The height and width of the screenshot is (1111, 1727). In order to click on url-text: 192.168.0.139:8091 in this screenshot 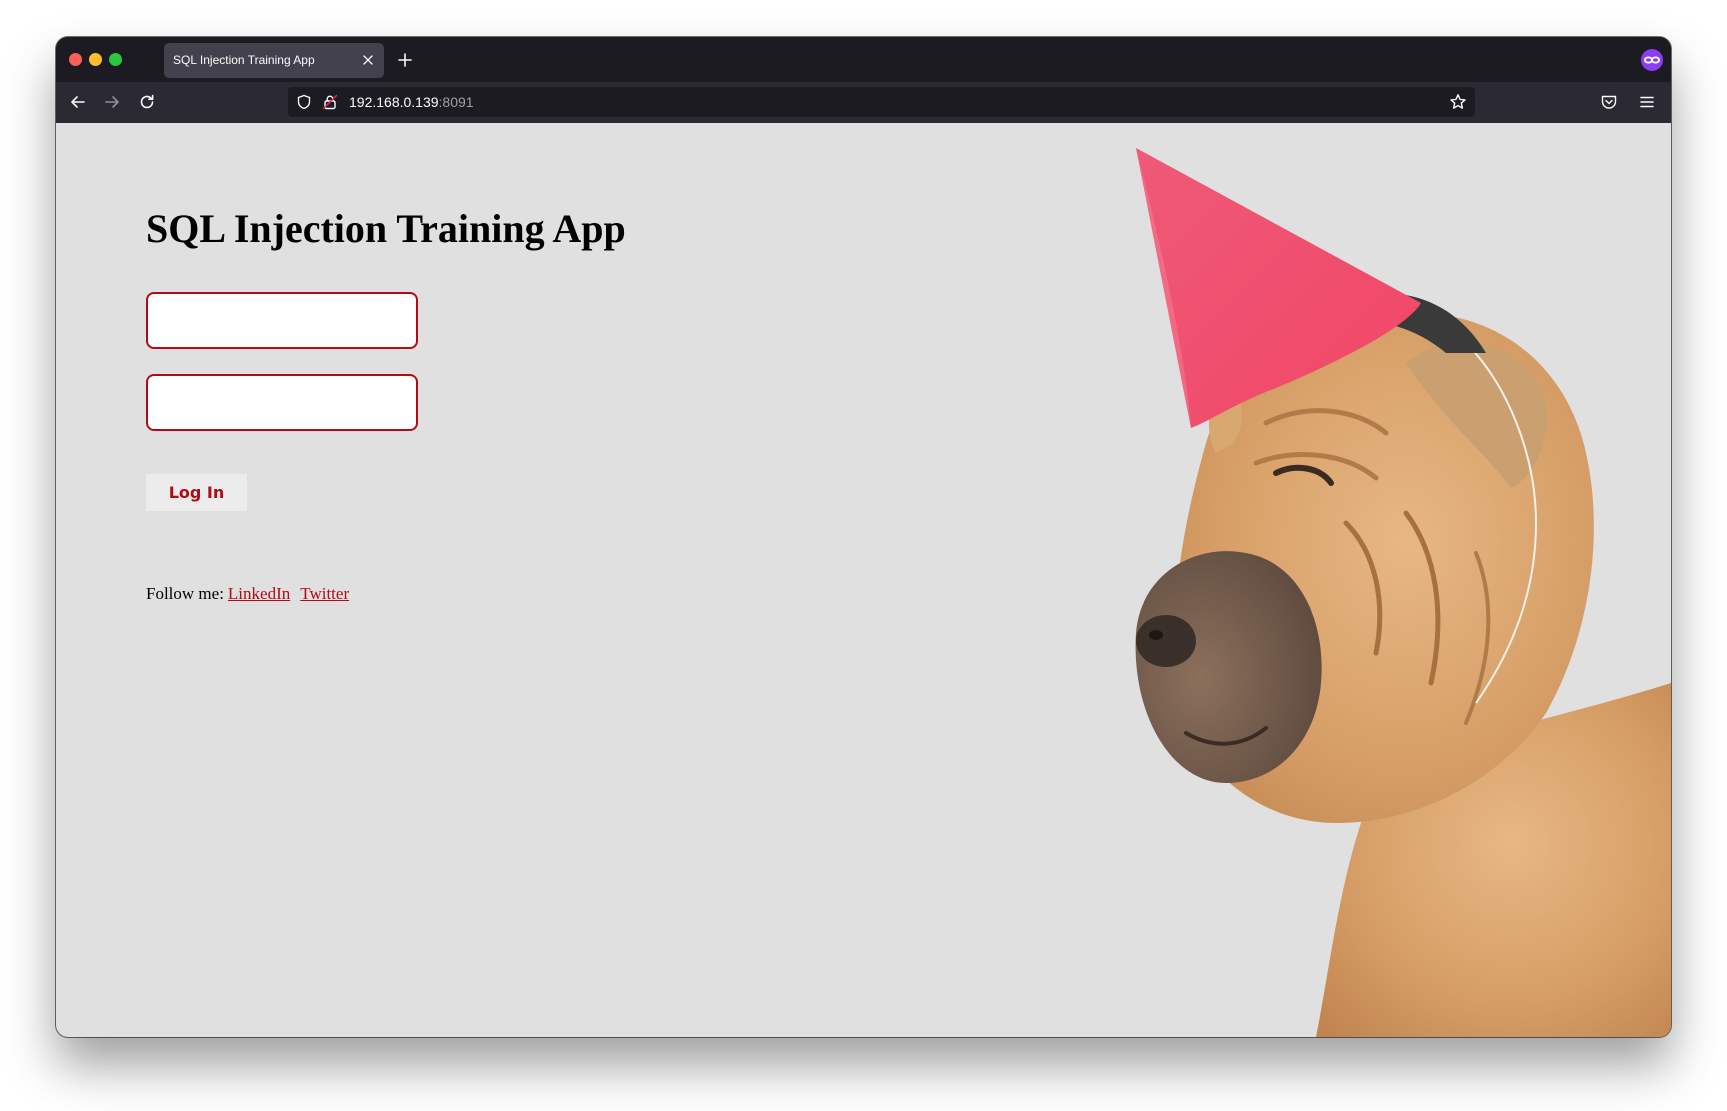, I will do `click(411, 102)`.